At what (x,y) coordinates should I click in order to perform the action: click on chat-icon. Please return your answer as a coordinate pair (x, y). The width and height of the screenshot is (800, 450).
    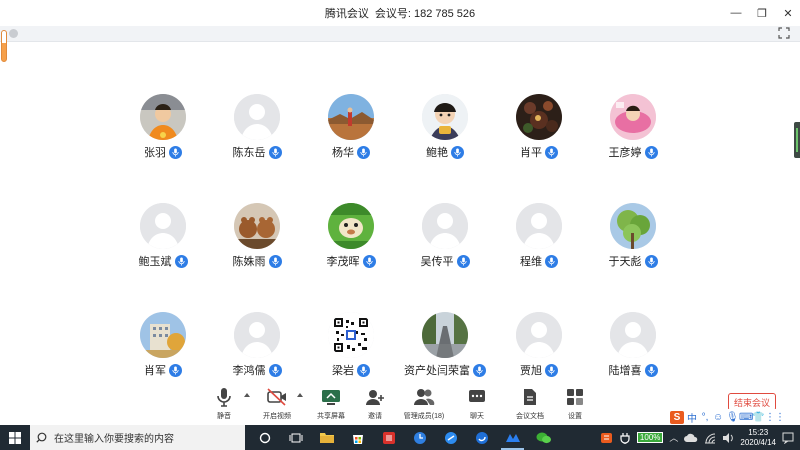
    Looking at the image, I should click on (477, 397).